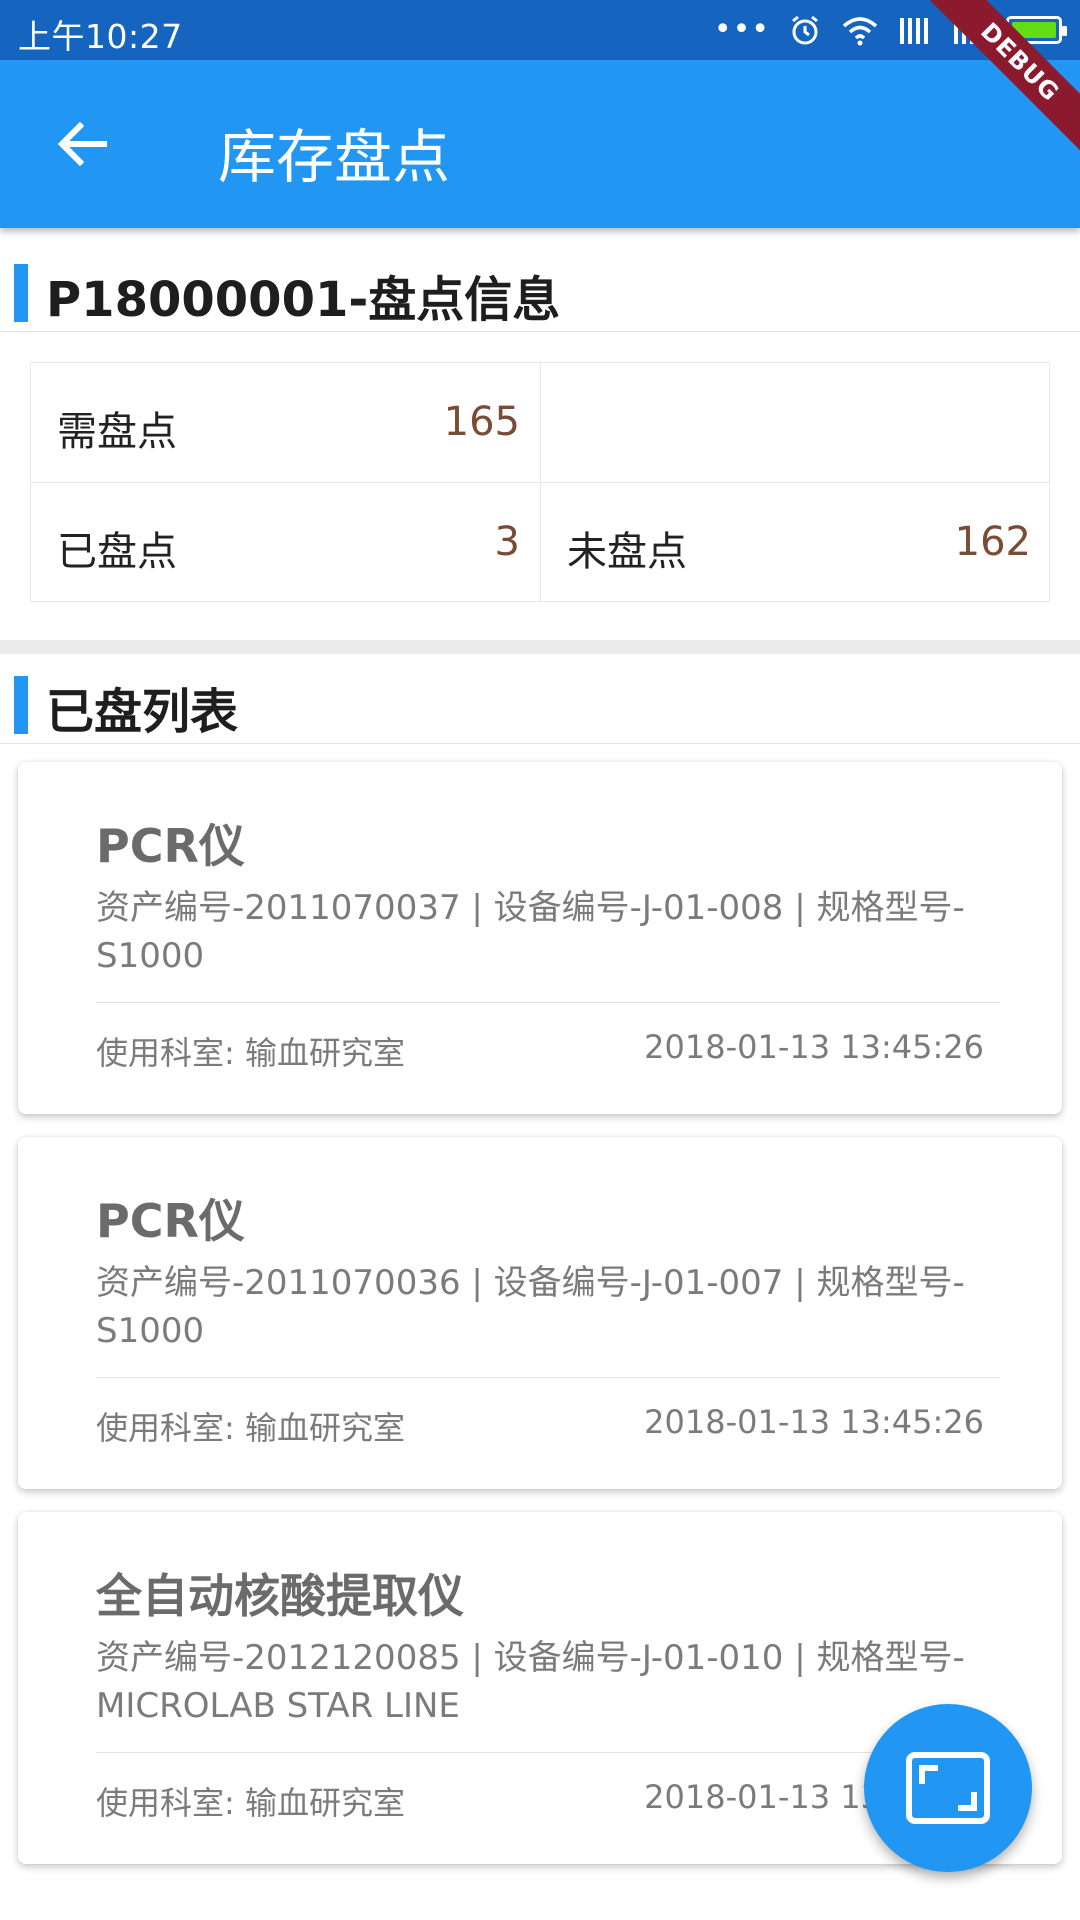  I want to click on info-section-header: P18000001-盘点信息, so click(540, 287).